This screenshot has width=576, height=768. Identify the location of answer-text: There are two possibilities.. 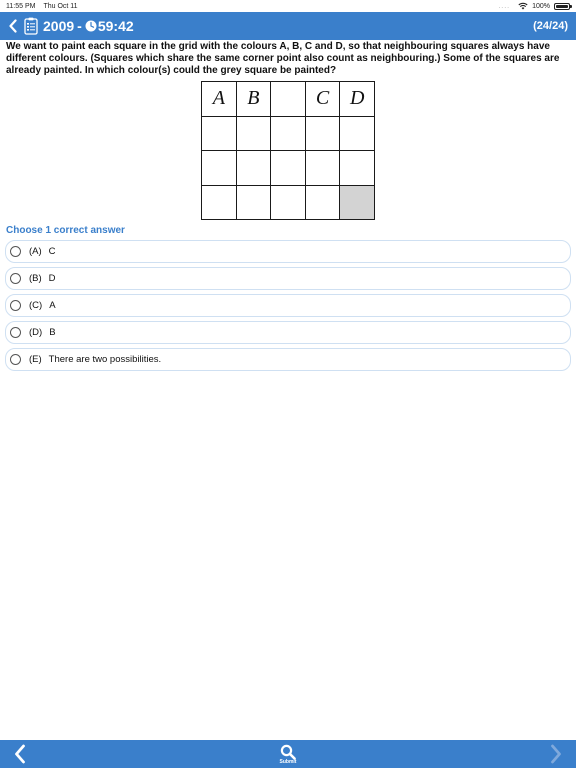
(105, 359).